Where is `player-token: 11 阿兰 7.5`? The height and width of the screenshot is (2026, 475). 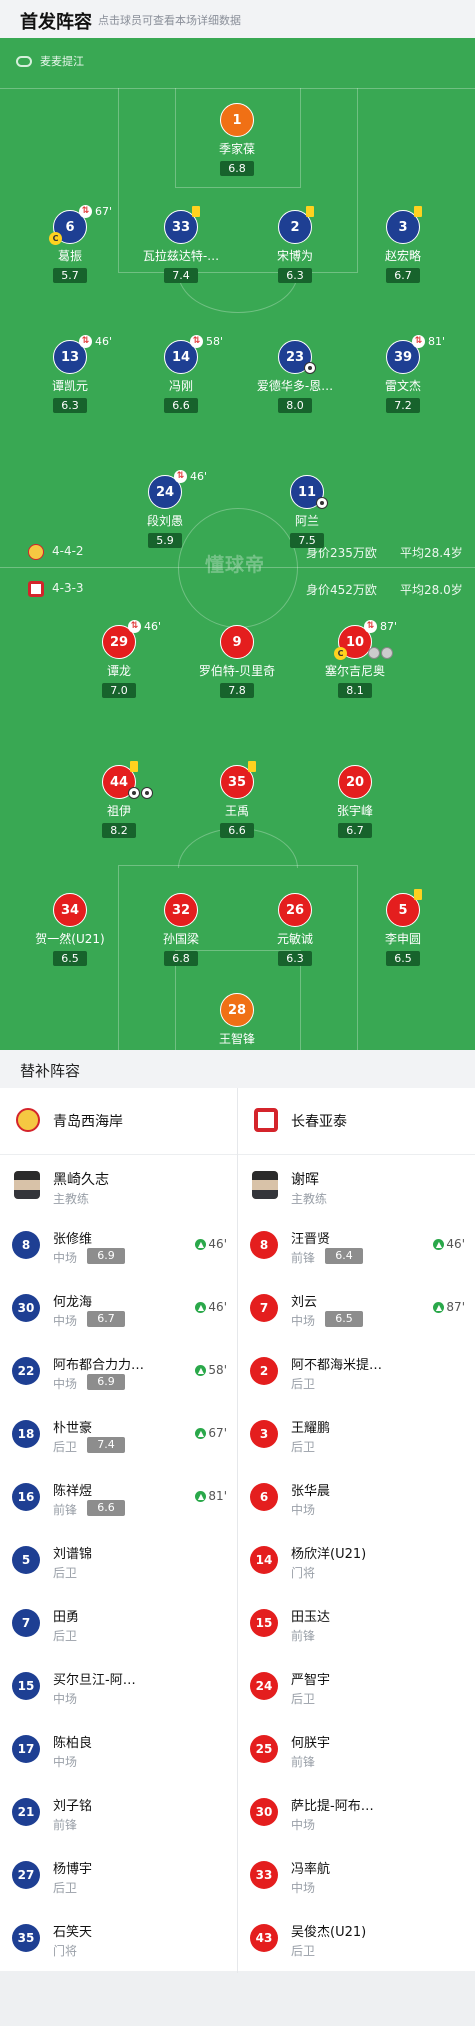 player-token: 11 阿兰 7.5 is located at coordinates (307, 511).